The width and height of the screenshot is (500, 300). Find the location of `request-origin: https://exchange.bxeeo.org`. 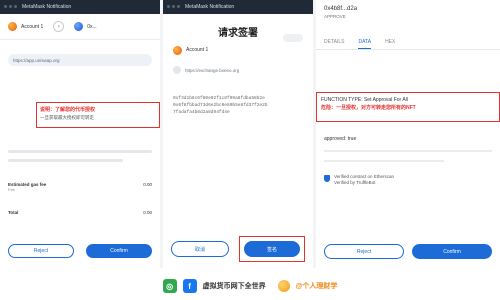

request-origin: https://exchange.bxeeo.org is located at coordinates (238, 70).